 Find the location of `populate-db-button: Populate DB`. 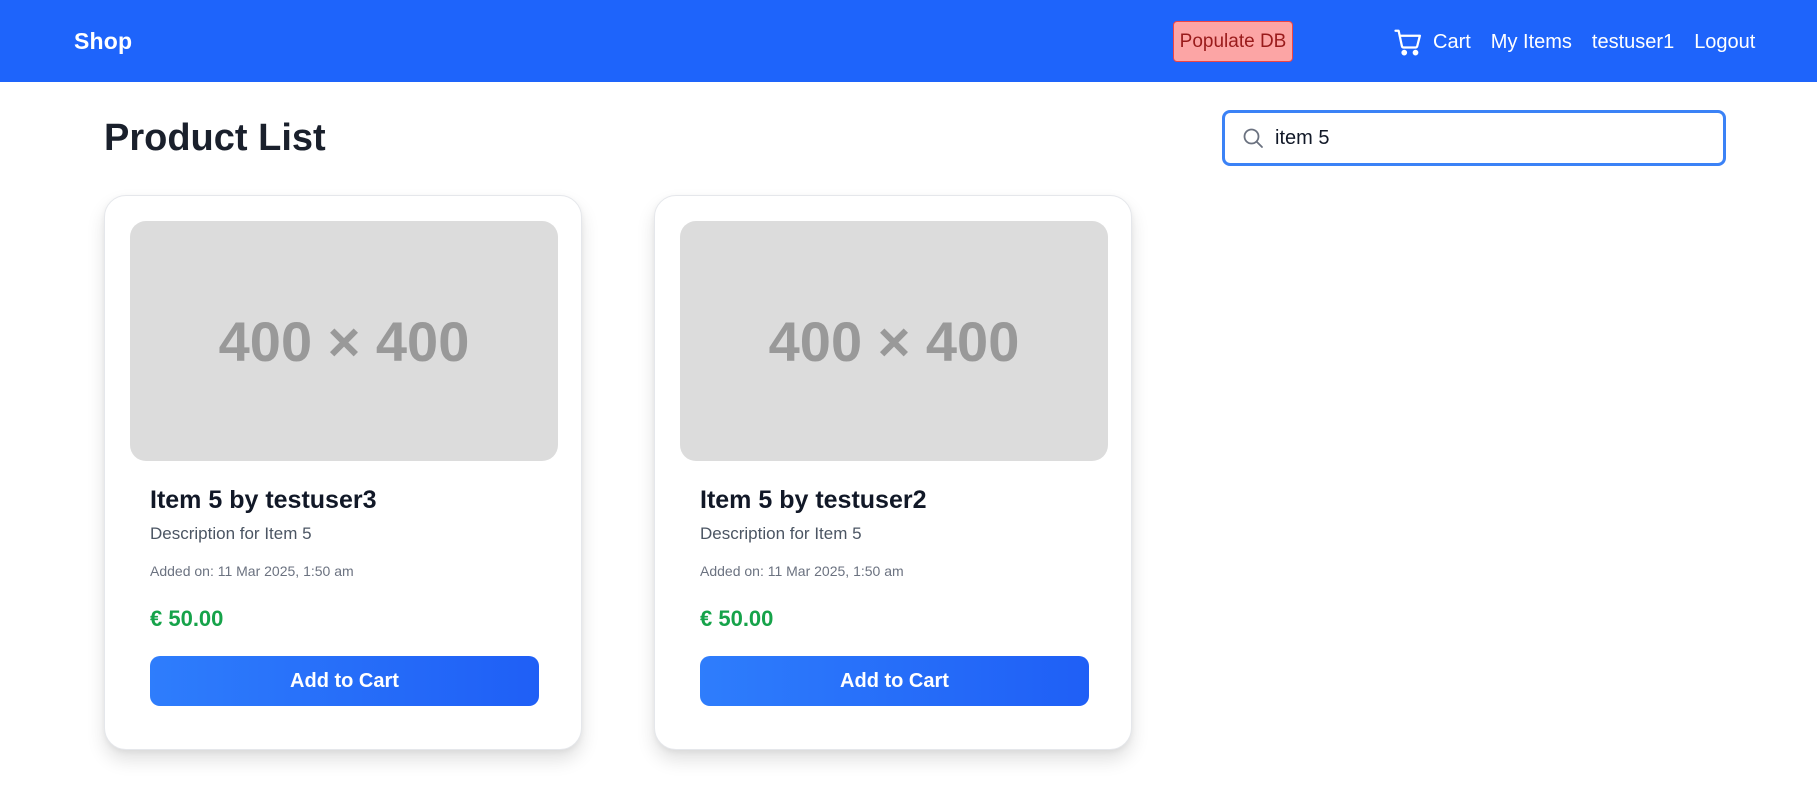

populate-db-button: Populate DB is located at coordinates (1233, 41).